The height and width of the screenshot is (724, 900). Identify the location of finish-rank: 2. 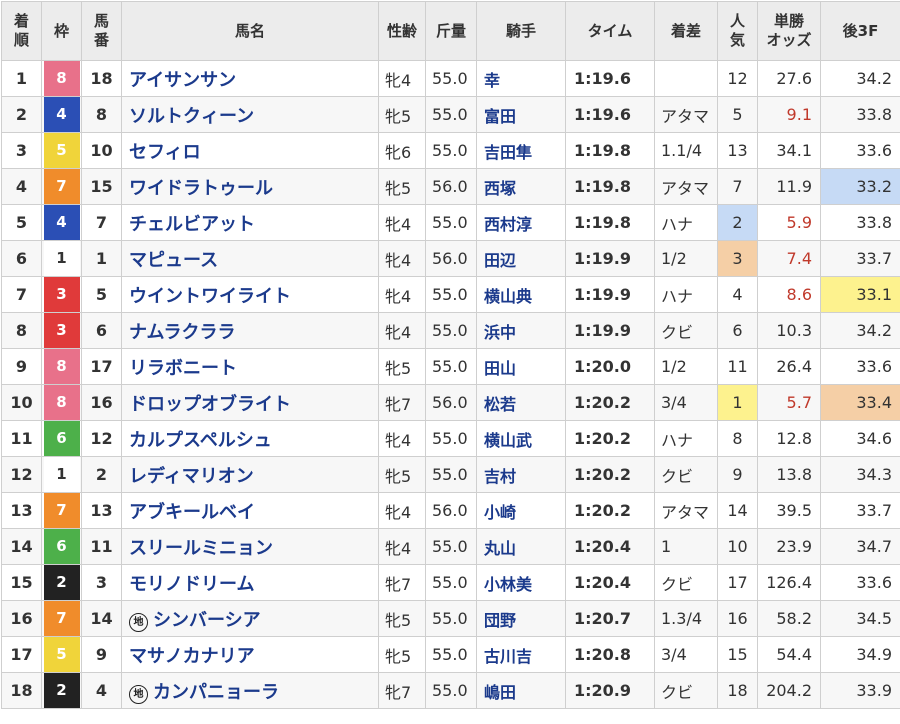
(22, 115).